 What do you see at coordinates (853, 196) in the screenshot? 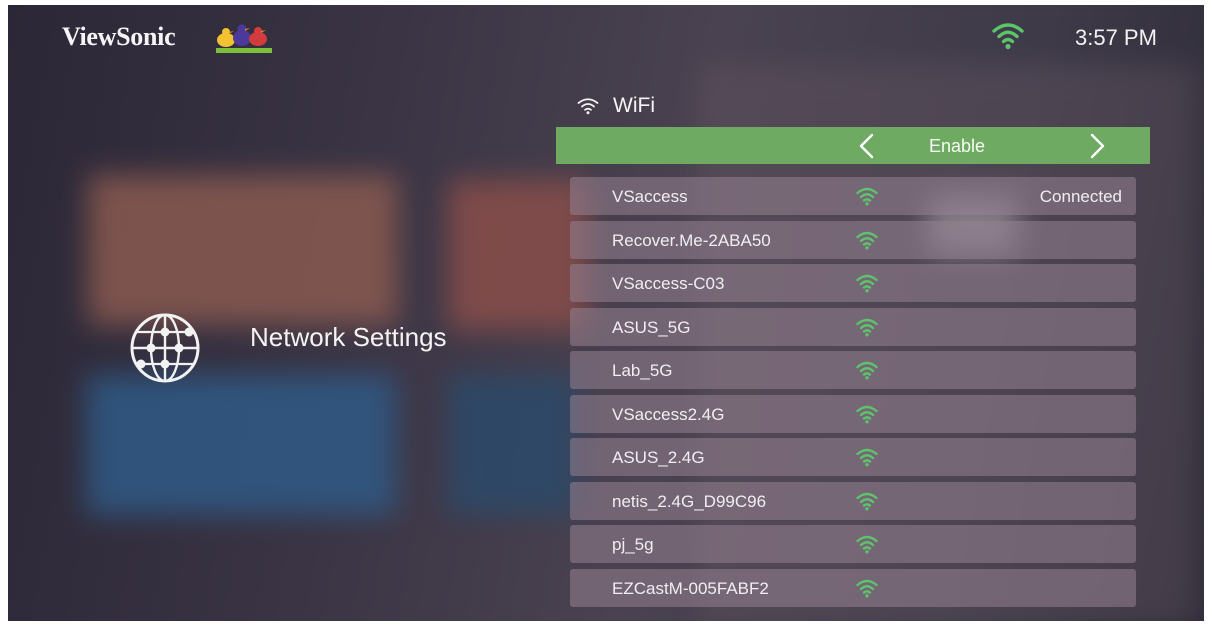
I see `network-row: VSaccess Connected` at bounding box center [853, 196].